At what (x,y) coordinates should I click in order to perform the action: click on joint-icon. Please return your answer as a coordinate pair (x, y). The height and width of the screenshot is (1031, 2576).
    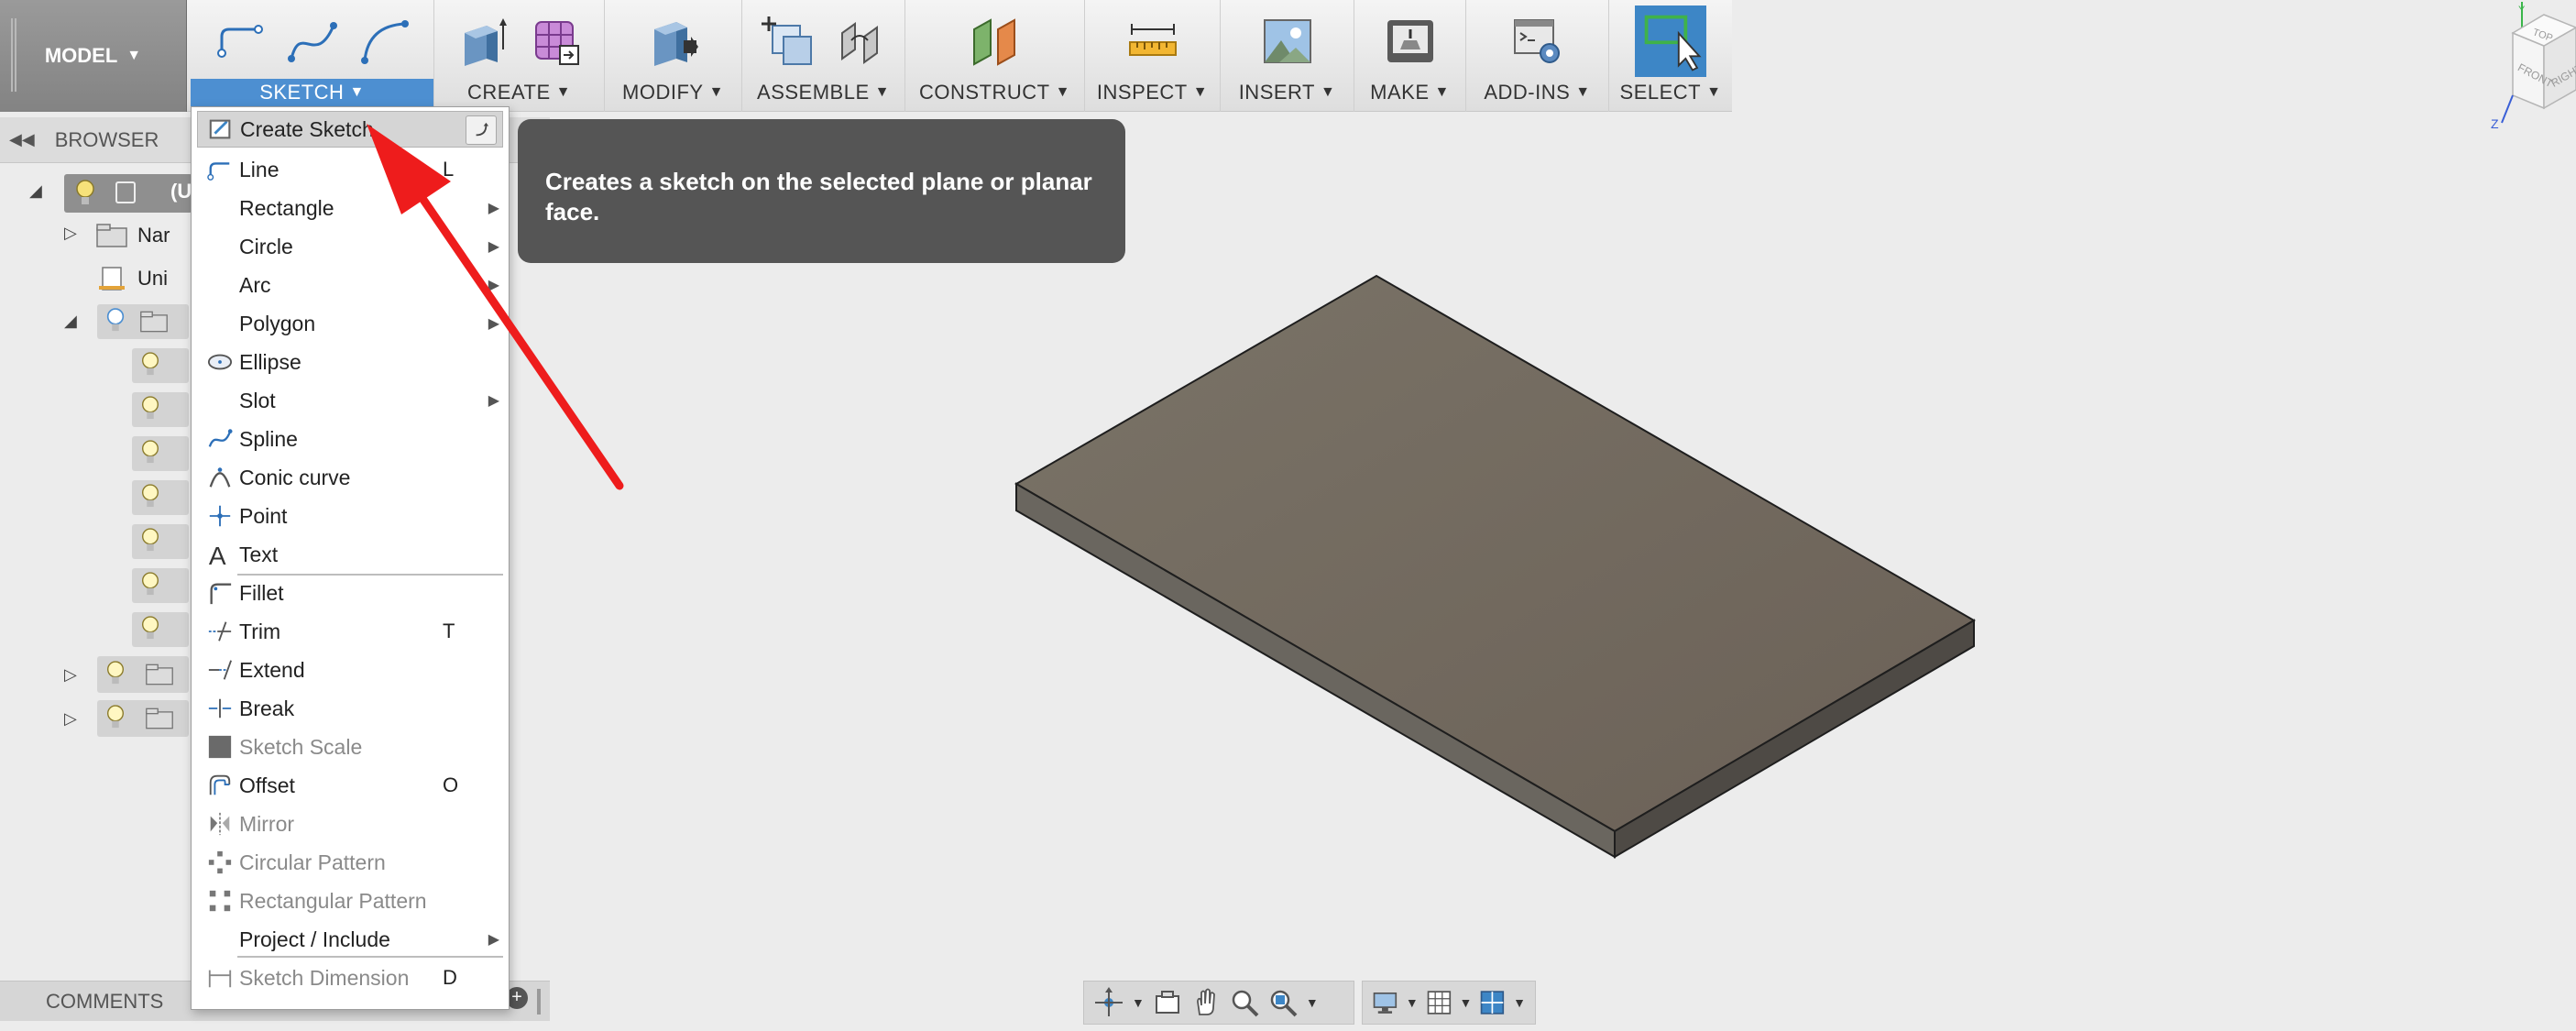
    Looking at the image, I should click on (859, 41).